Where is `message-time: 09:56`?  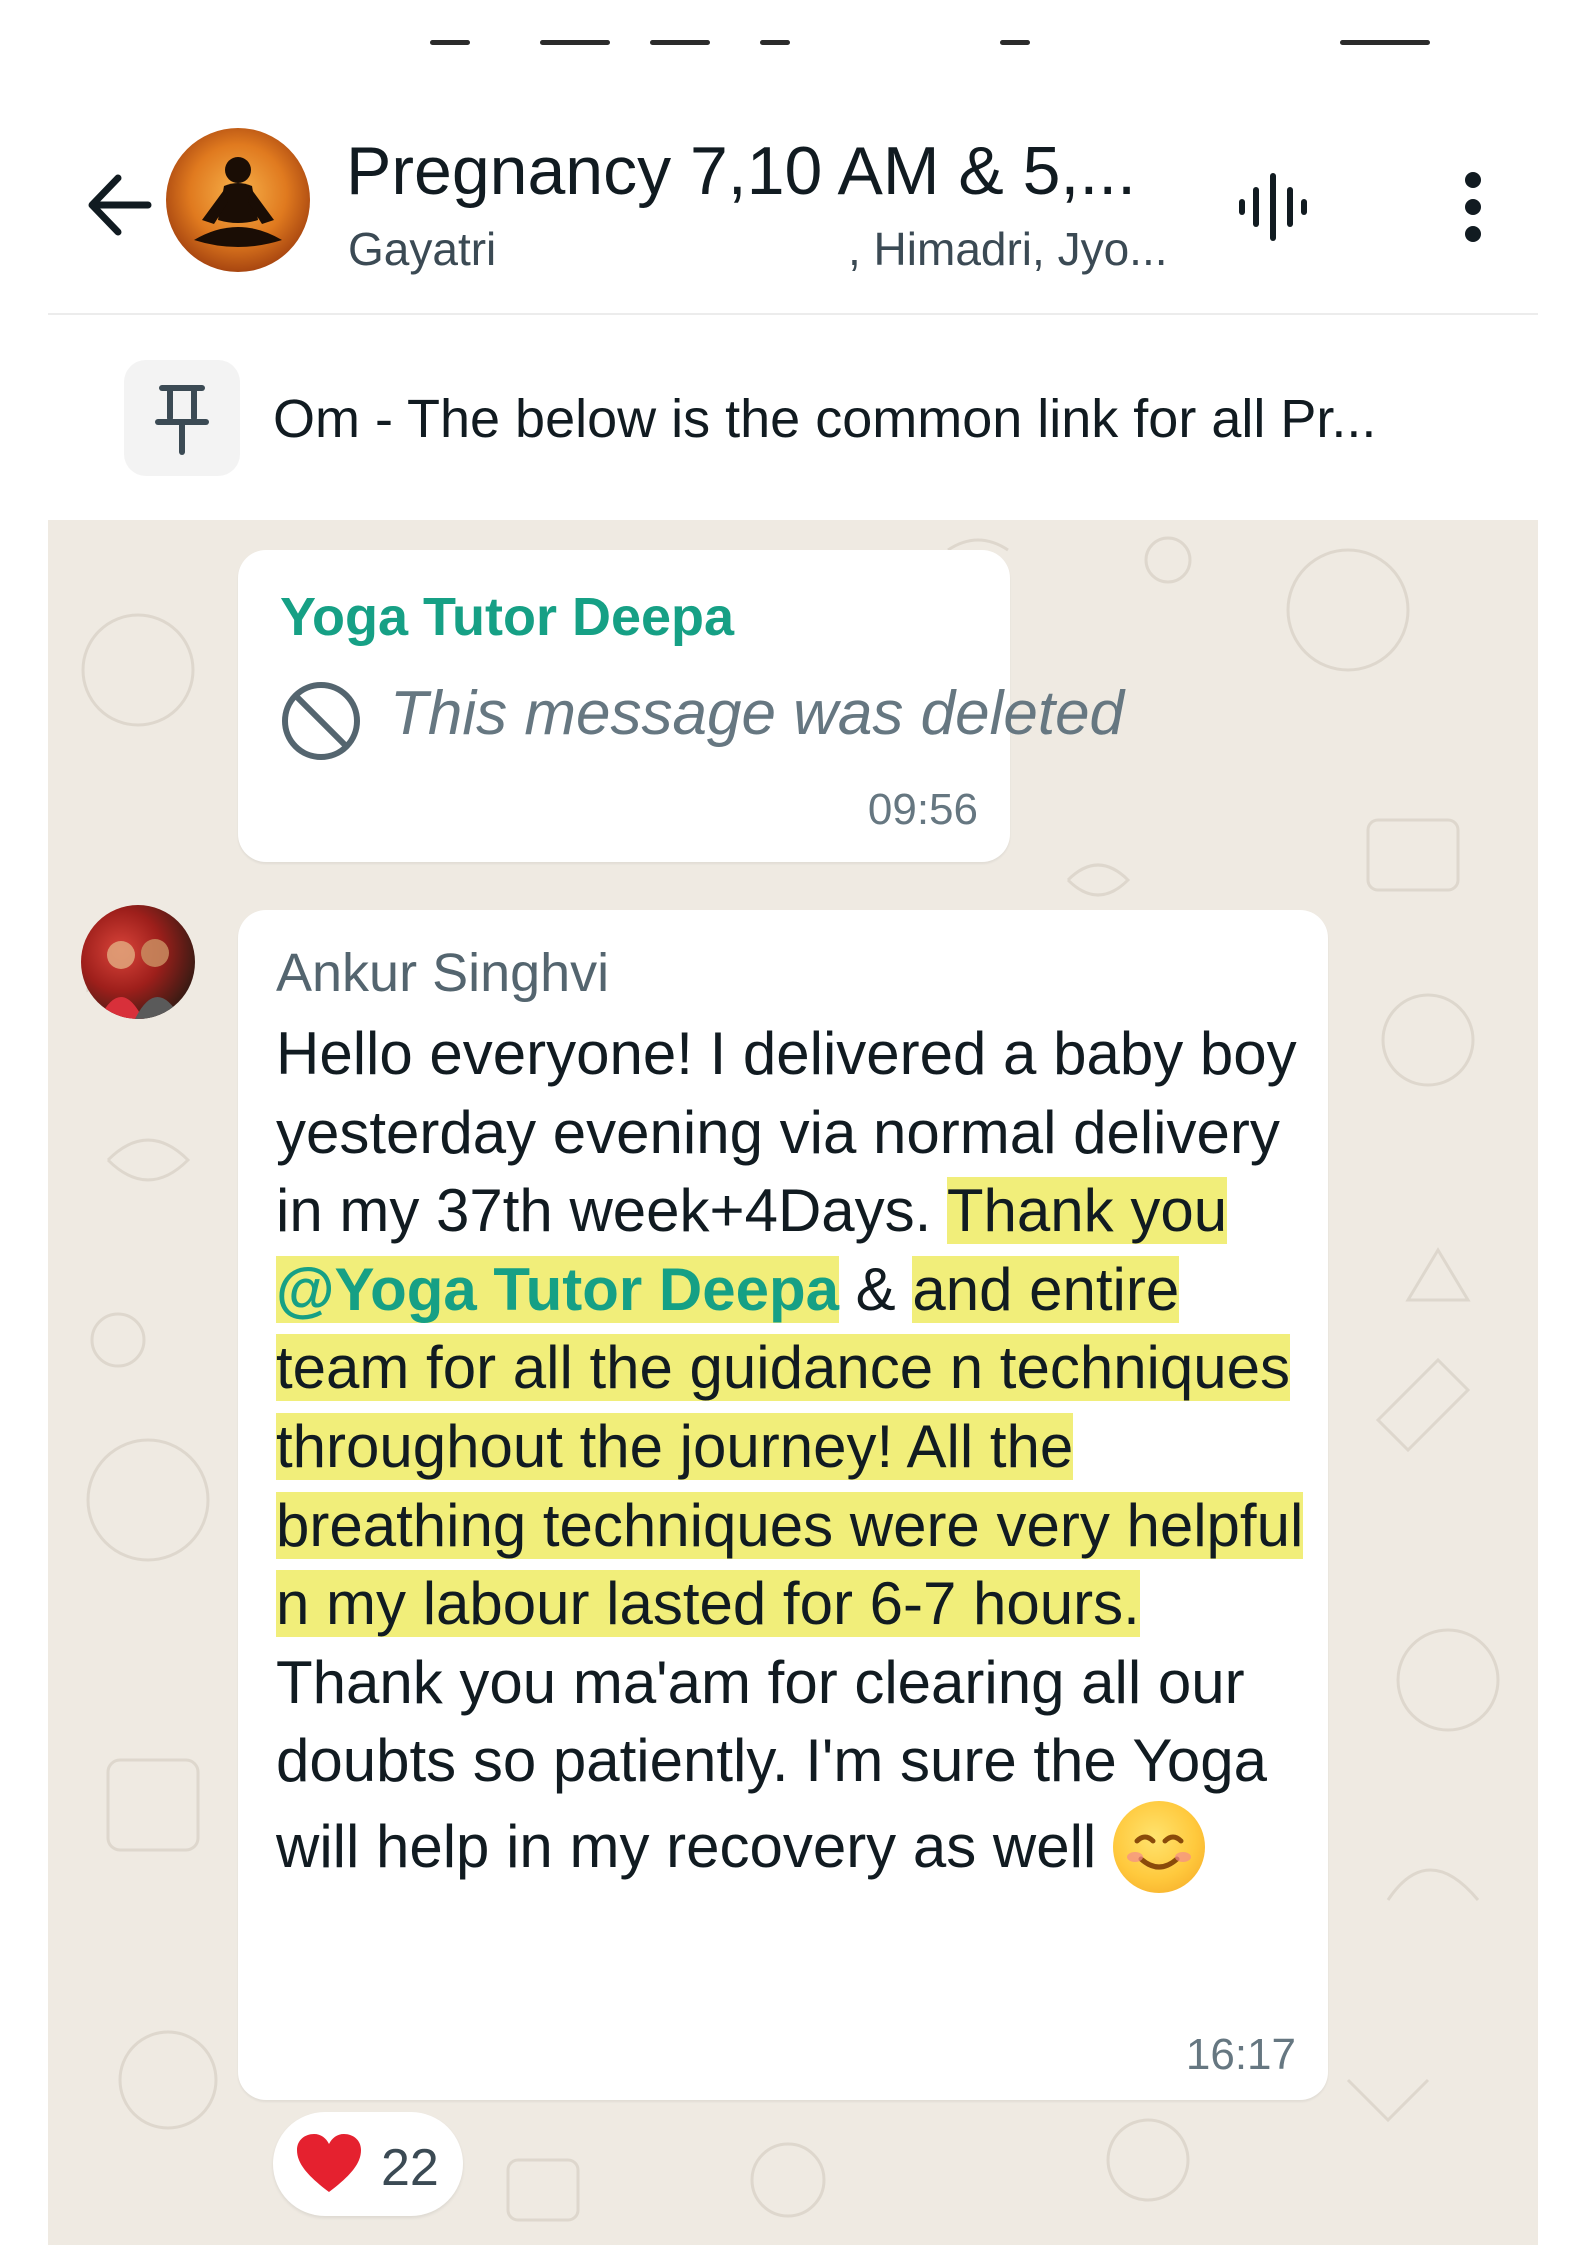 message-time: 09:56 is located at coordinates (922, 809).